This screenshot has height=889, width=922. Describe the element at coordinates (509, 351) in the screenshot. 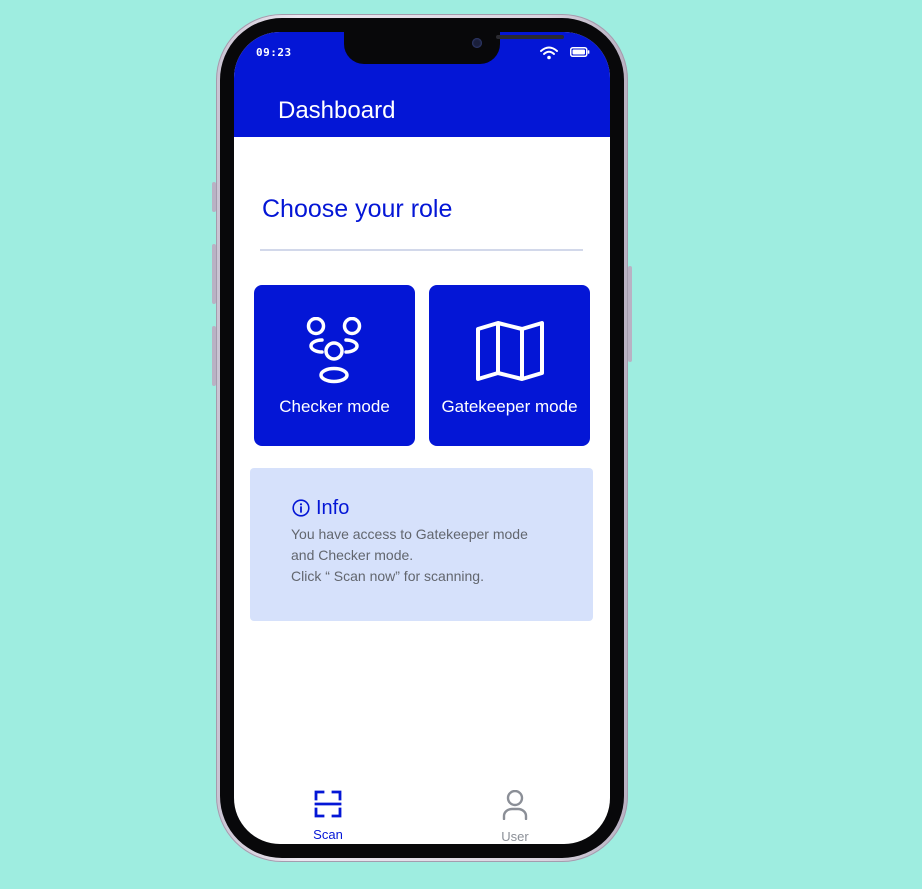

I see `map-icon` at that location.